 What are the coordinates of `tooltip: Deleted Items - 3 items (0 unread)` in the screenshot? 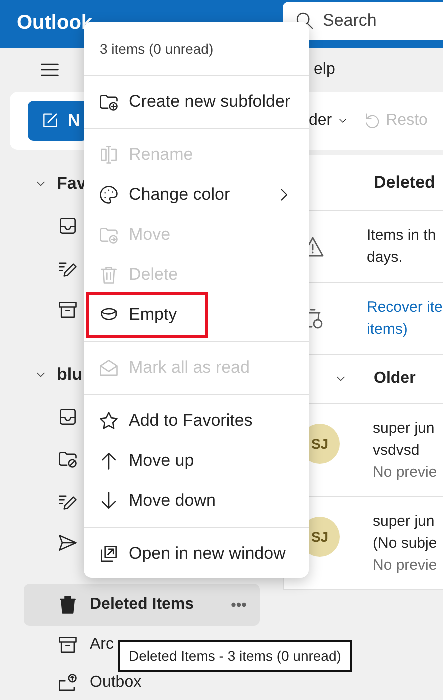 It's located at (235, 656).